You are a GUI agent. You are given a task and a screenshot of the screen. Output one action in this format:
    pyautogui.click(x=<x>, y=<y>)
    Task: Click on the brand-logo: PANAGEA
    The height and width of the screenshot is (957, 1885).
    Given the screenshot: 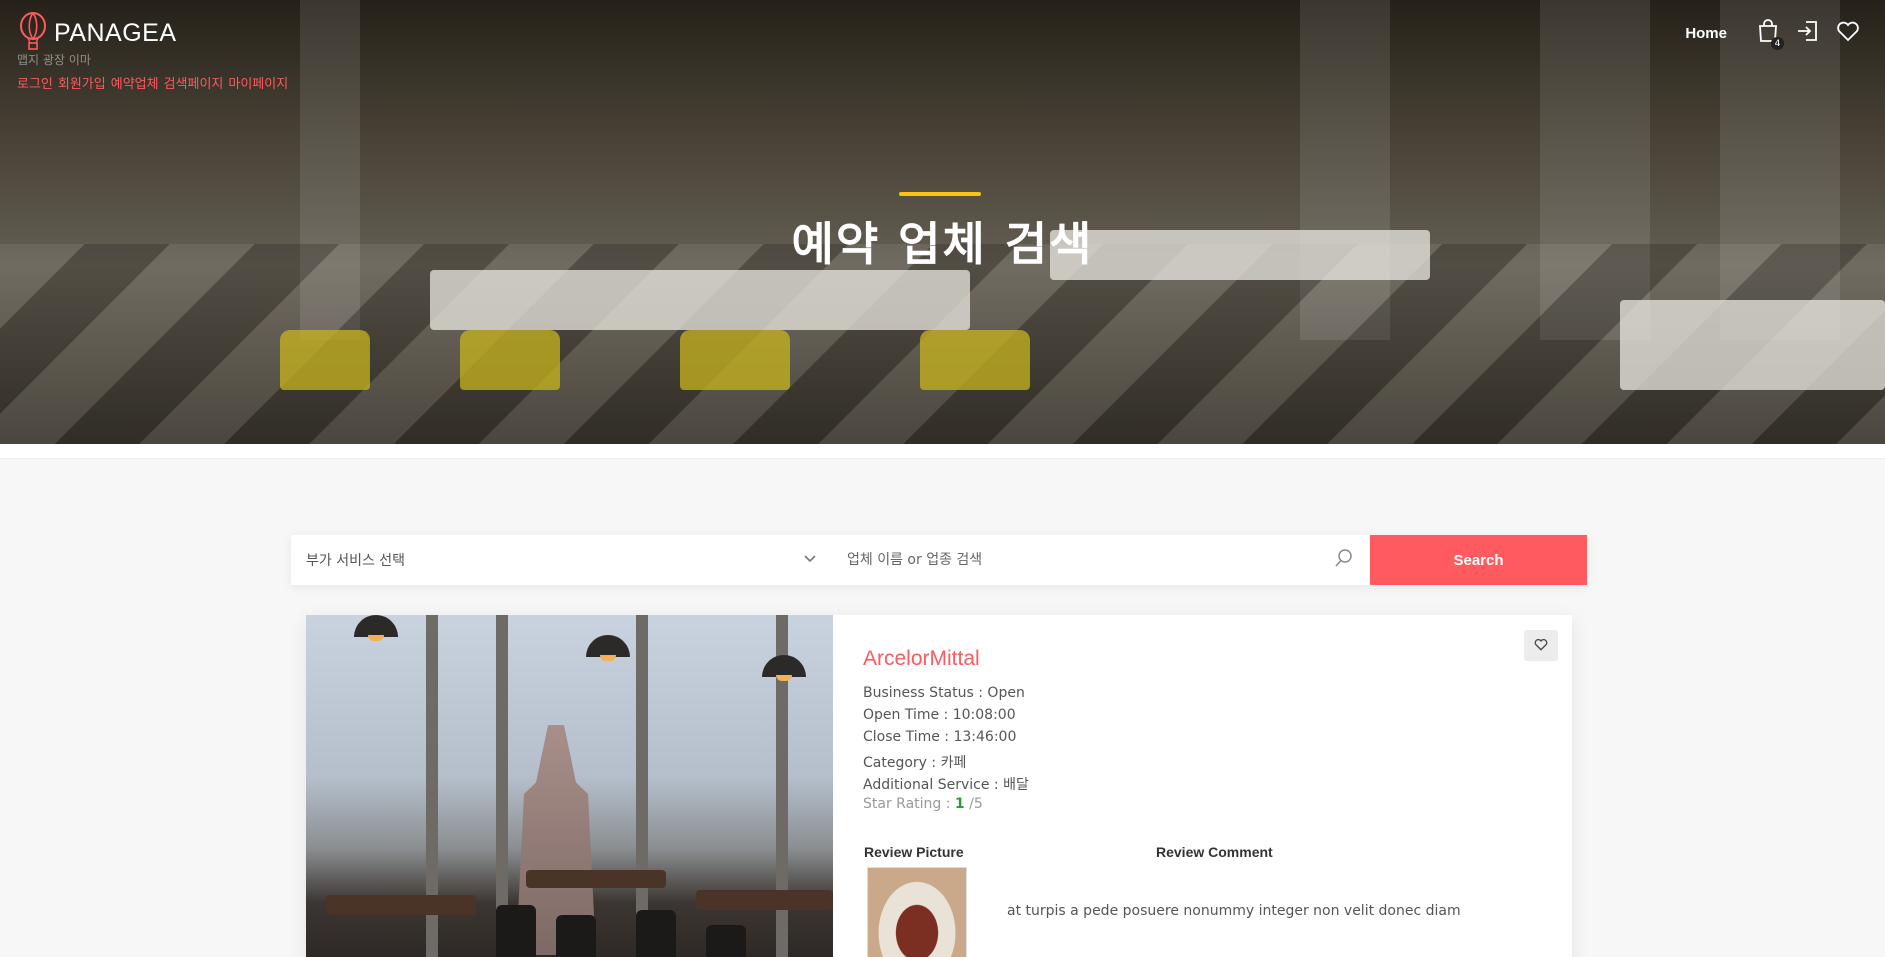 What is the action you would take?
    pyautogui.click(x=97, y=33)
    